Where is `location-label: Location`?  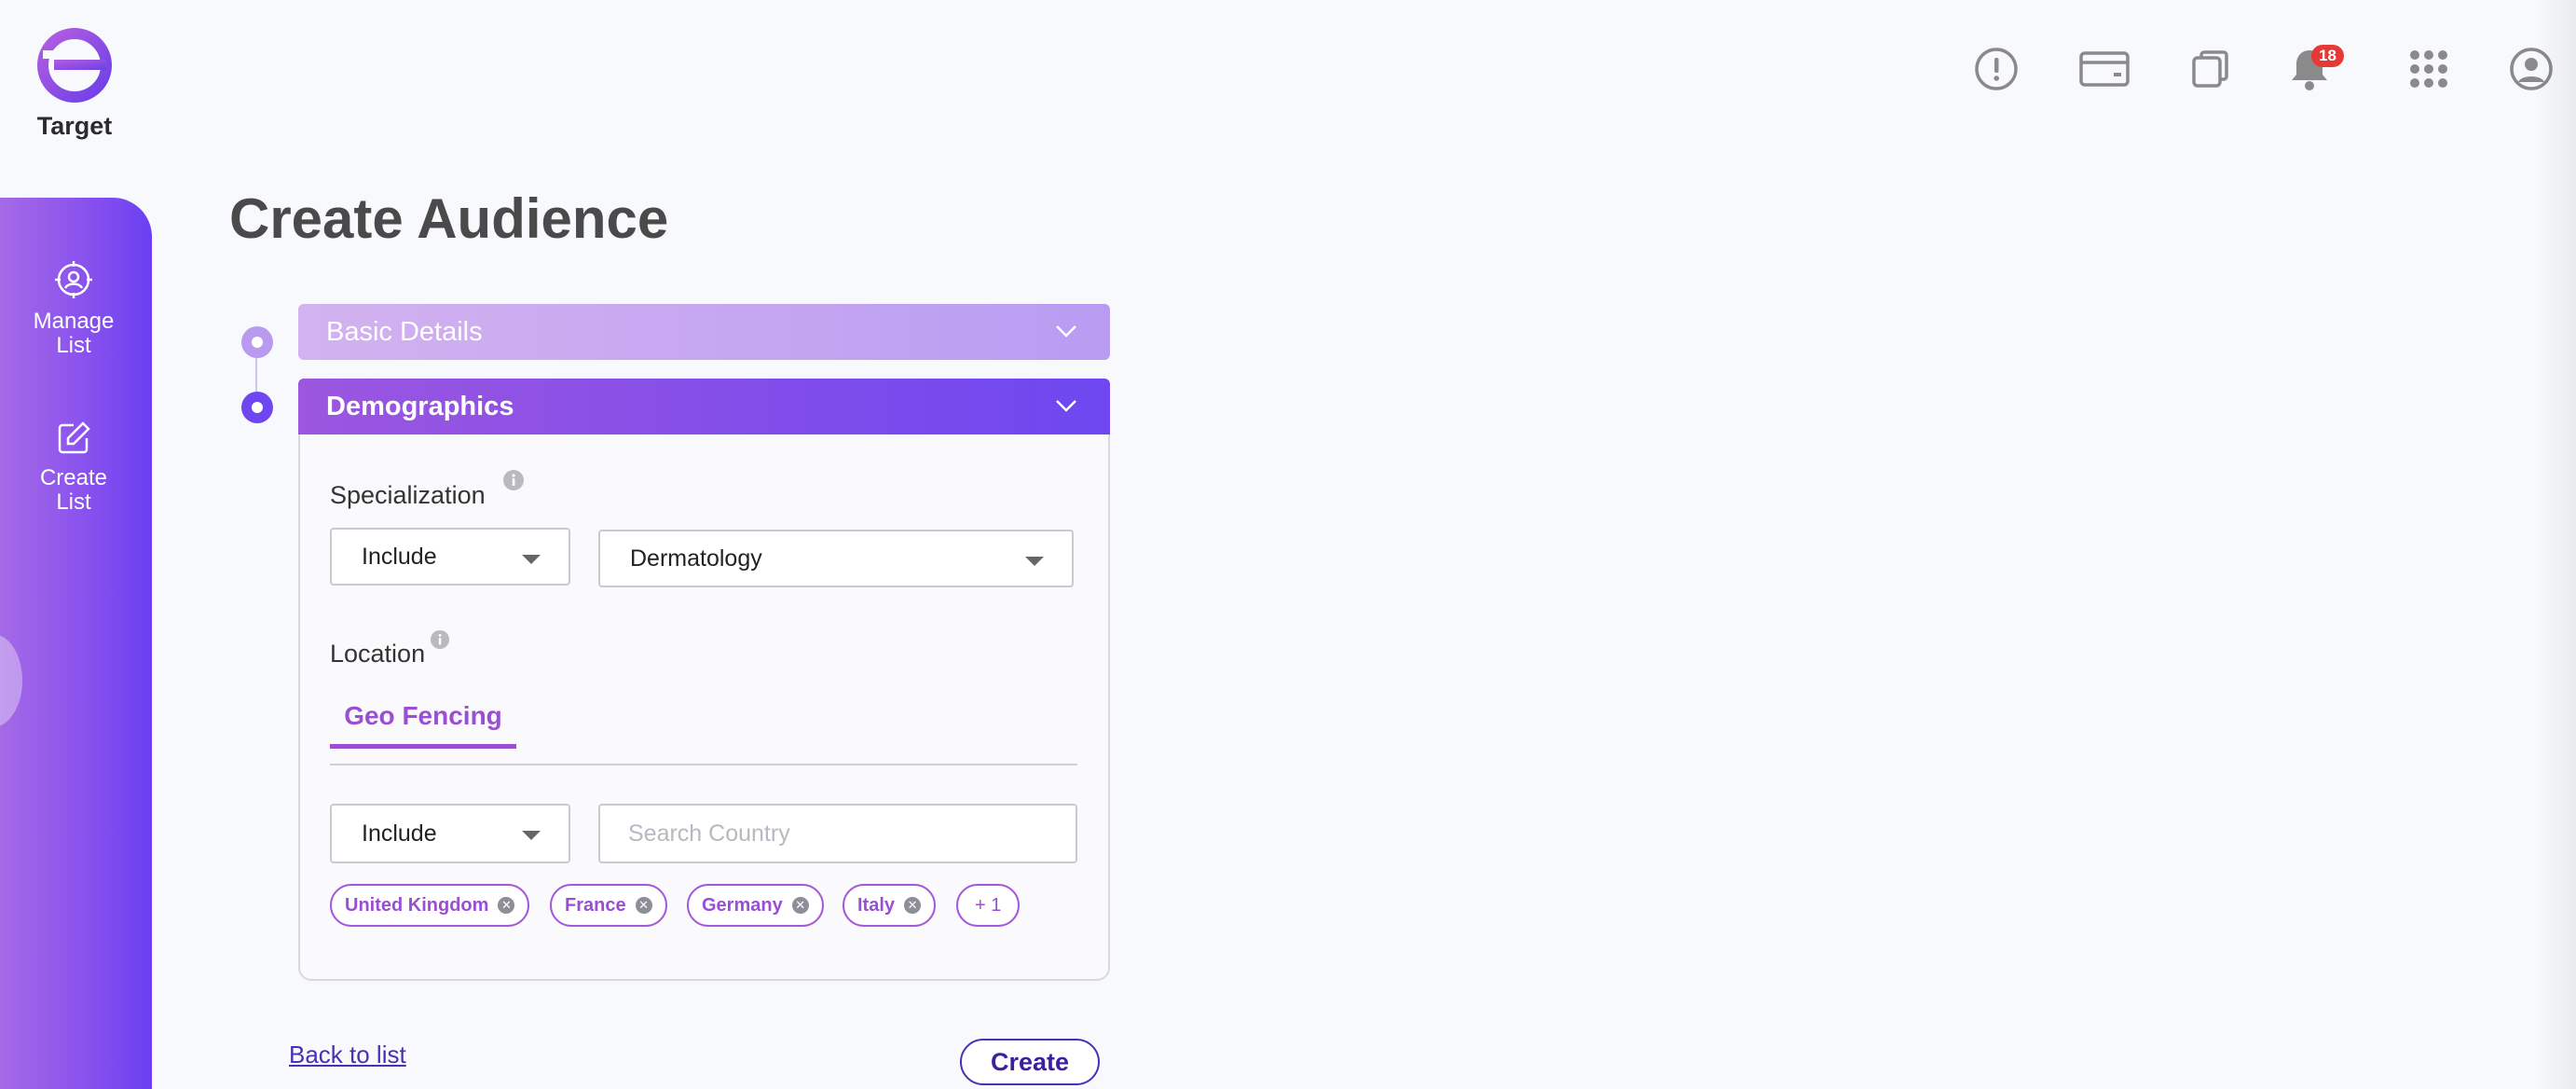
location-label: Location is located at coordinates (378, 654).